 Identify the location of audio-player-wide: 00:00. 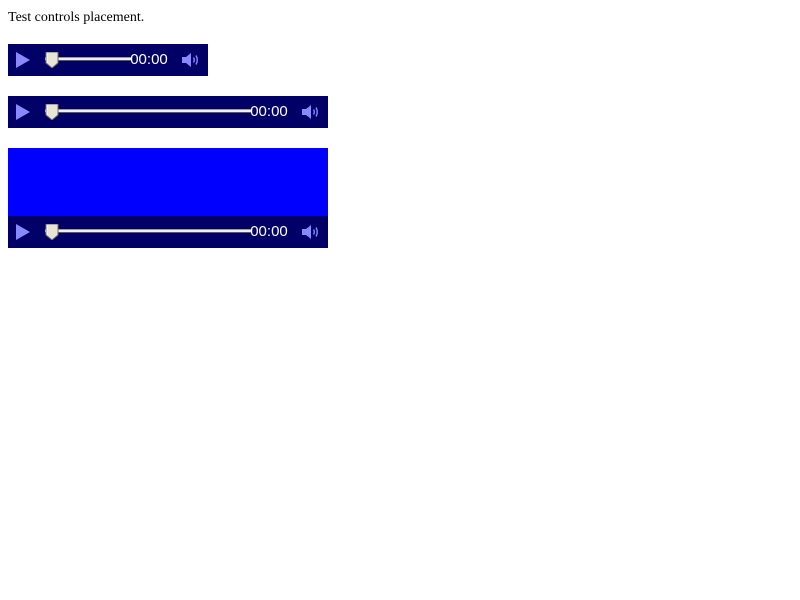
(168, 112).